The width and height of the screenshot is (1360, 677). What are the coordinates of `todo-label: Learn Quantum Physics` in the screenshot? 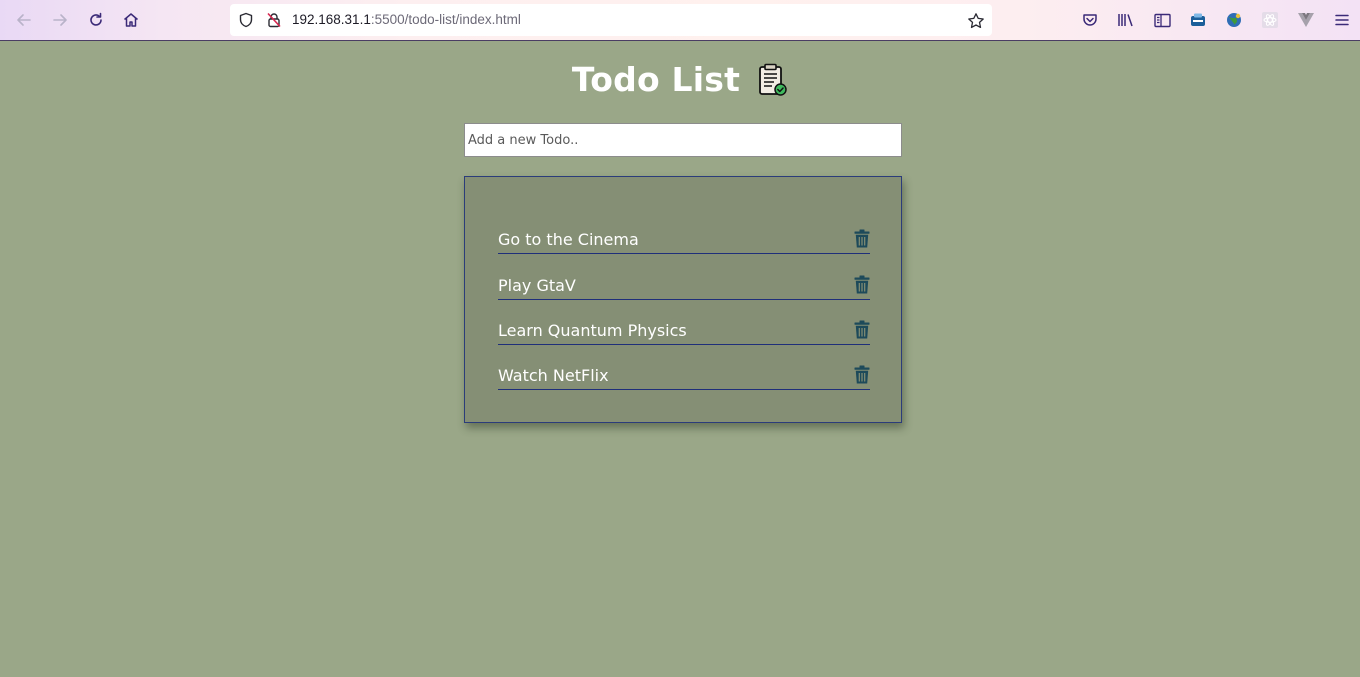 It's located at (592, 330).